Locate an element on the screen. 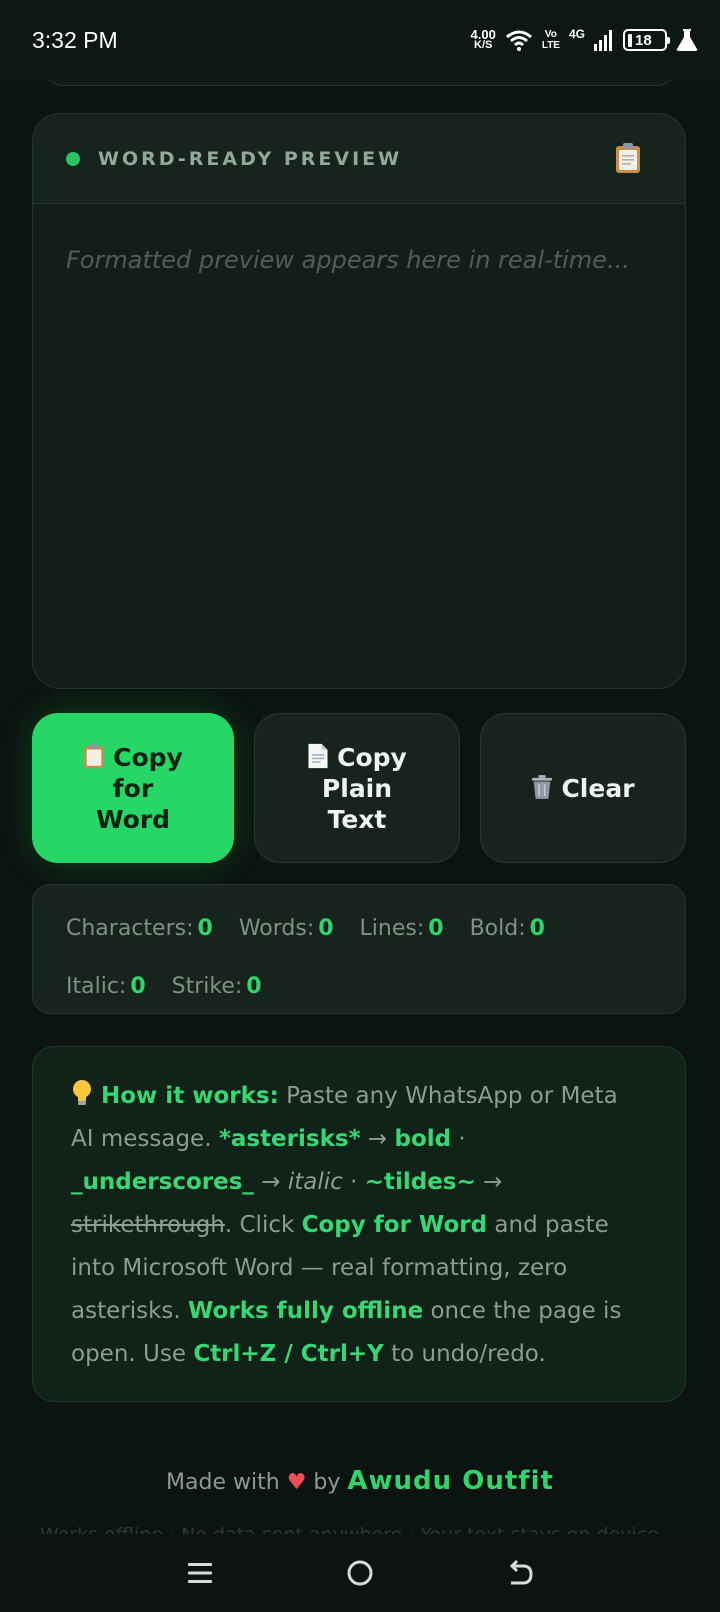 This screenshot has height=1612, width=720. stat-italic: Italic: 0 is located at coordinates (106, 986).